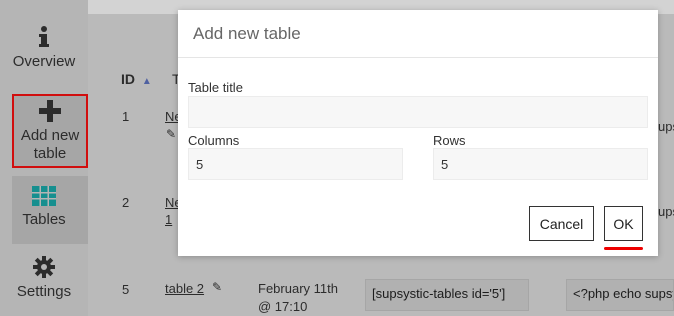 This screenshot has width=674, height=316. What do you see at coordinates (215, 87) in the screenshot?
I see `table-title-label: Table title` at bounding box center [215, 87].